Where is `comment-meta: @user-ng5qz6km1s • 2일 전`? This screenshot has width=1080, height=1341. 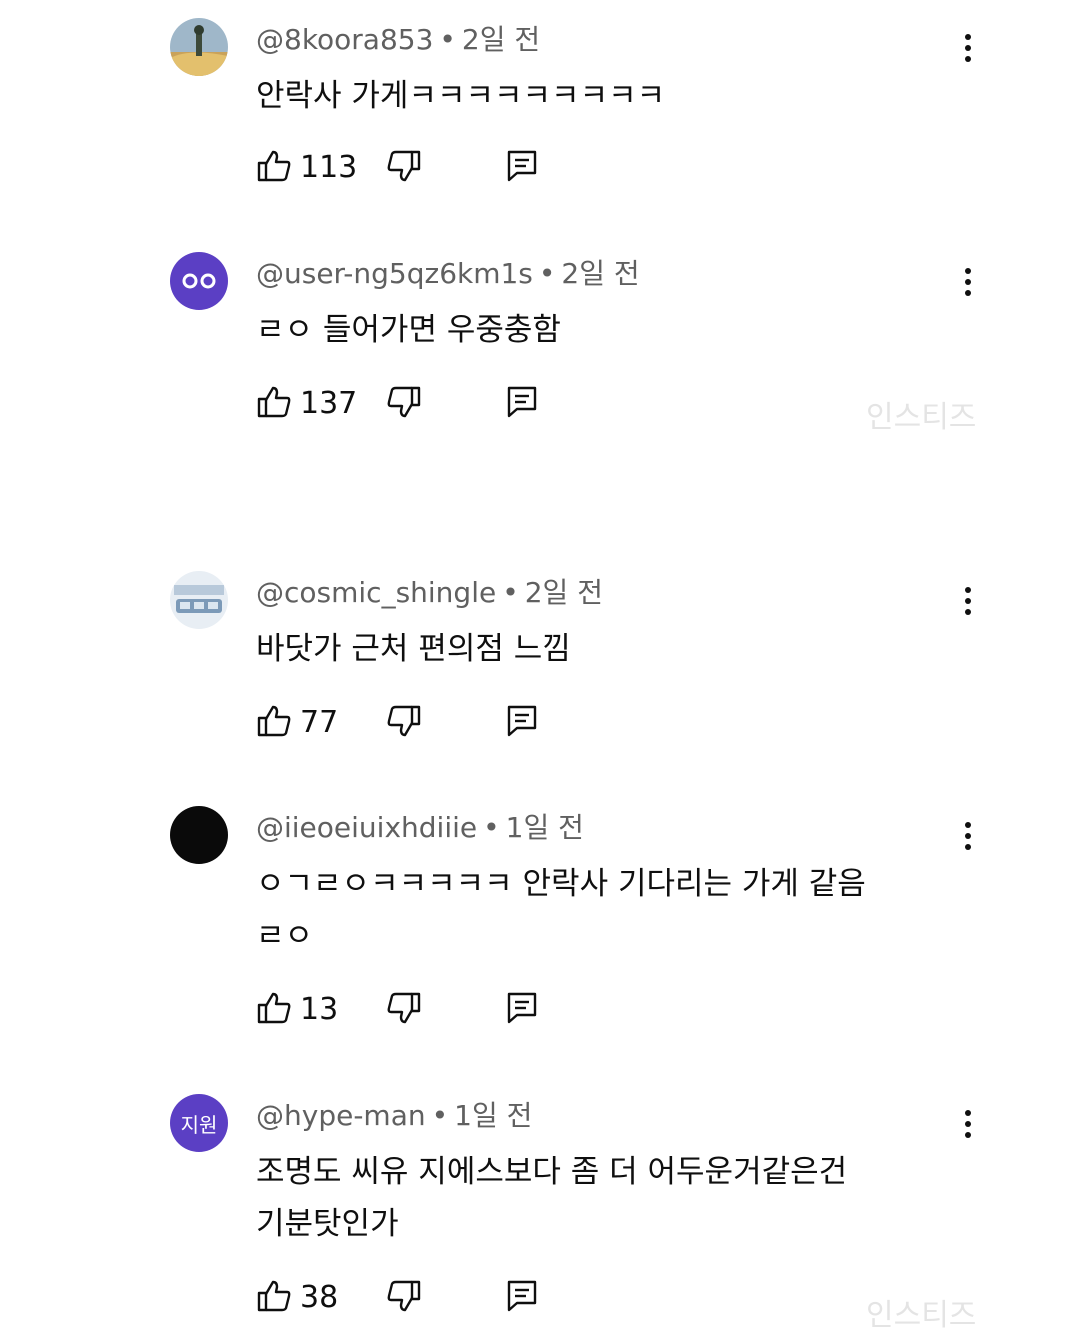
comment-meta: @user-ng5qz6km1s • 2일 전 is located at coordinates (448, 274).